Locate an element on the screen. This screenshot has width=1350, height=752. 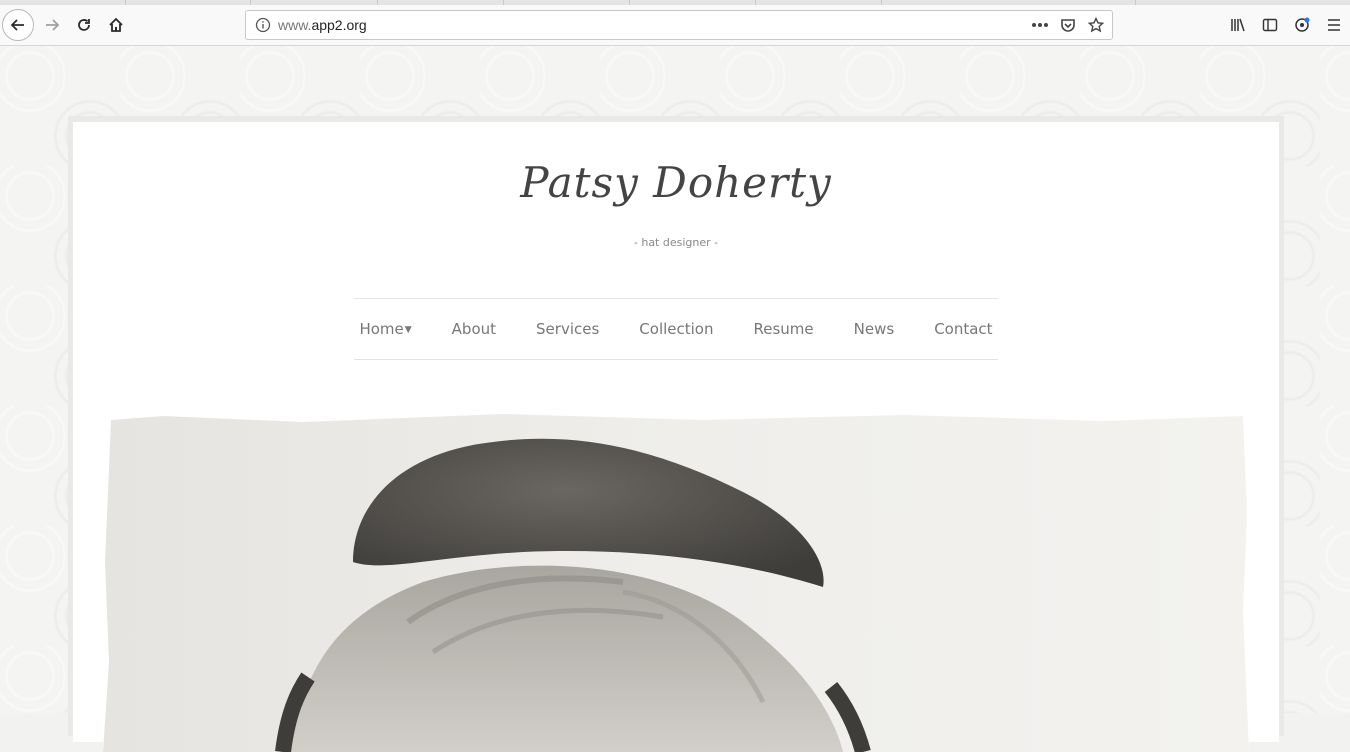
nav-item-resume: Resume is located at coordinates (784, 329).